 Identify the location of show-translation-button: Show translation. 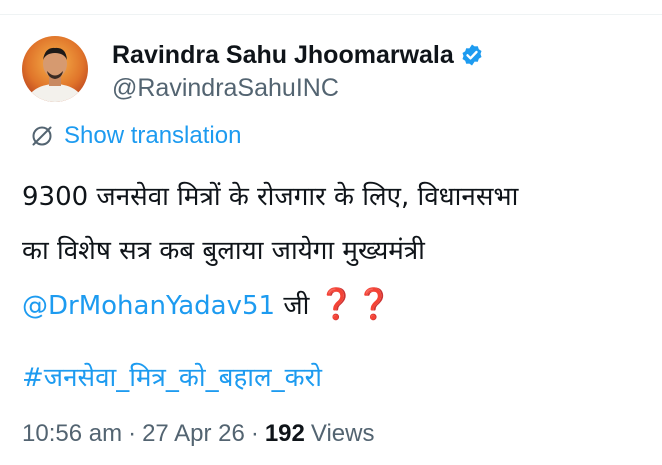
(135, 136).